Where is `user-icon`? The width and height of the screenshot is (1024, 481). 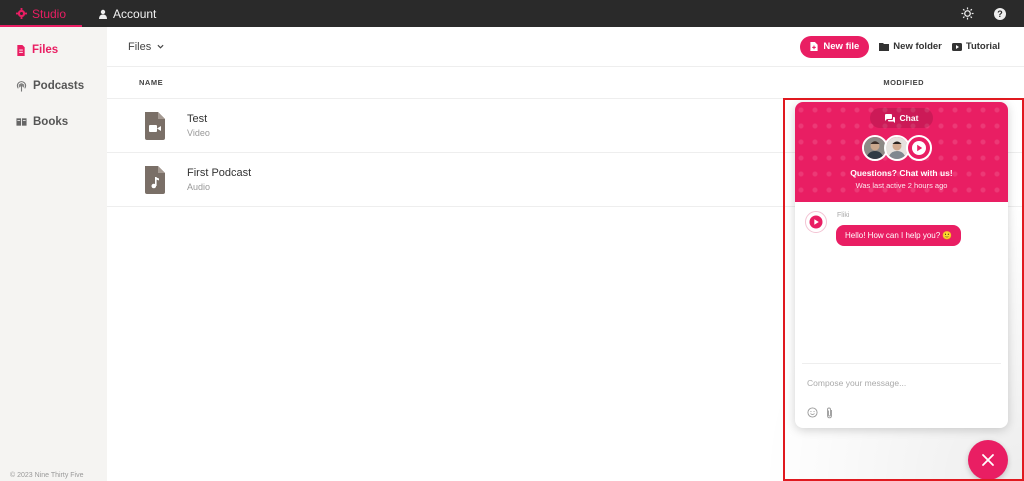
user-icon is located at coordinates (103, 14).